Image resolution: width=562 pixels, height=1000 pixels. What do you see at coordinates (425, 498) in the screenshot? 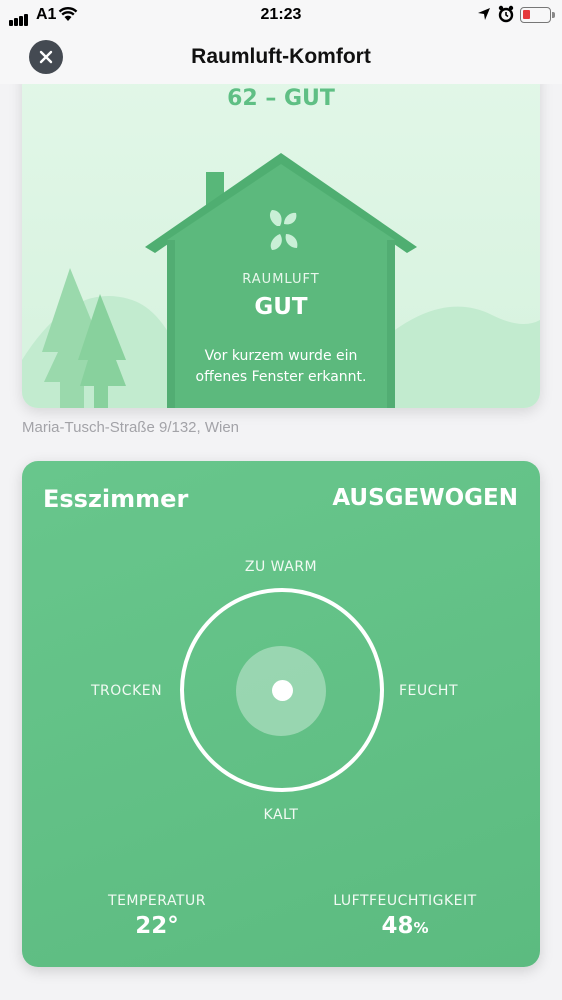
I see `room-comfort-status: AUSGEWOGEN` at bounding box center [425, 498].